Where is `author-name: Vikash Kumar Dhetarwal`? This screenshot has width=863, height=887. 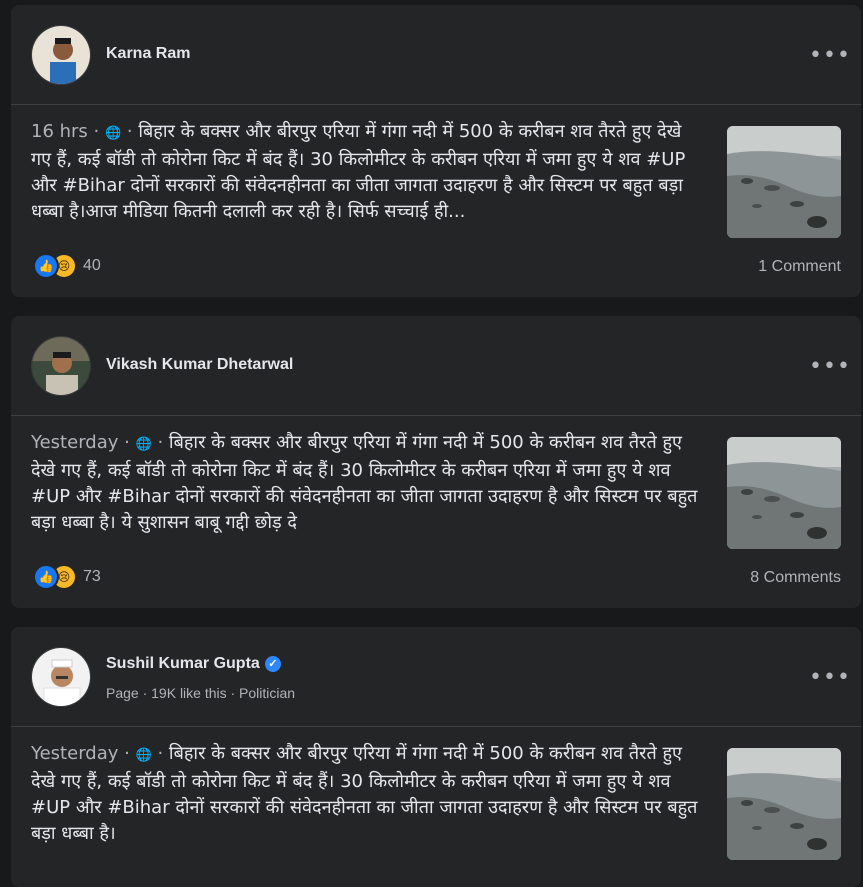
author-name: Vikash Kumar Dhetarwal is located at coordinates (199, 365).